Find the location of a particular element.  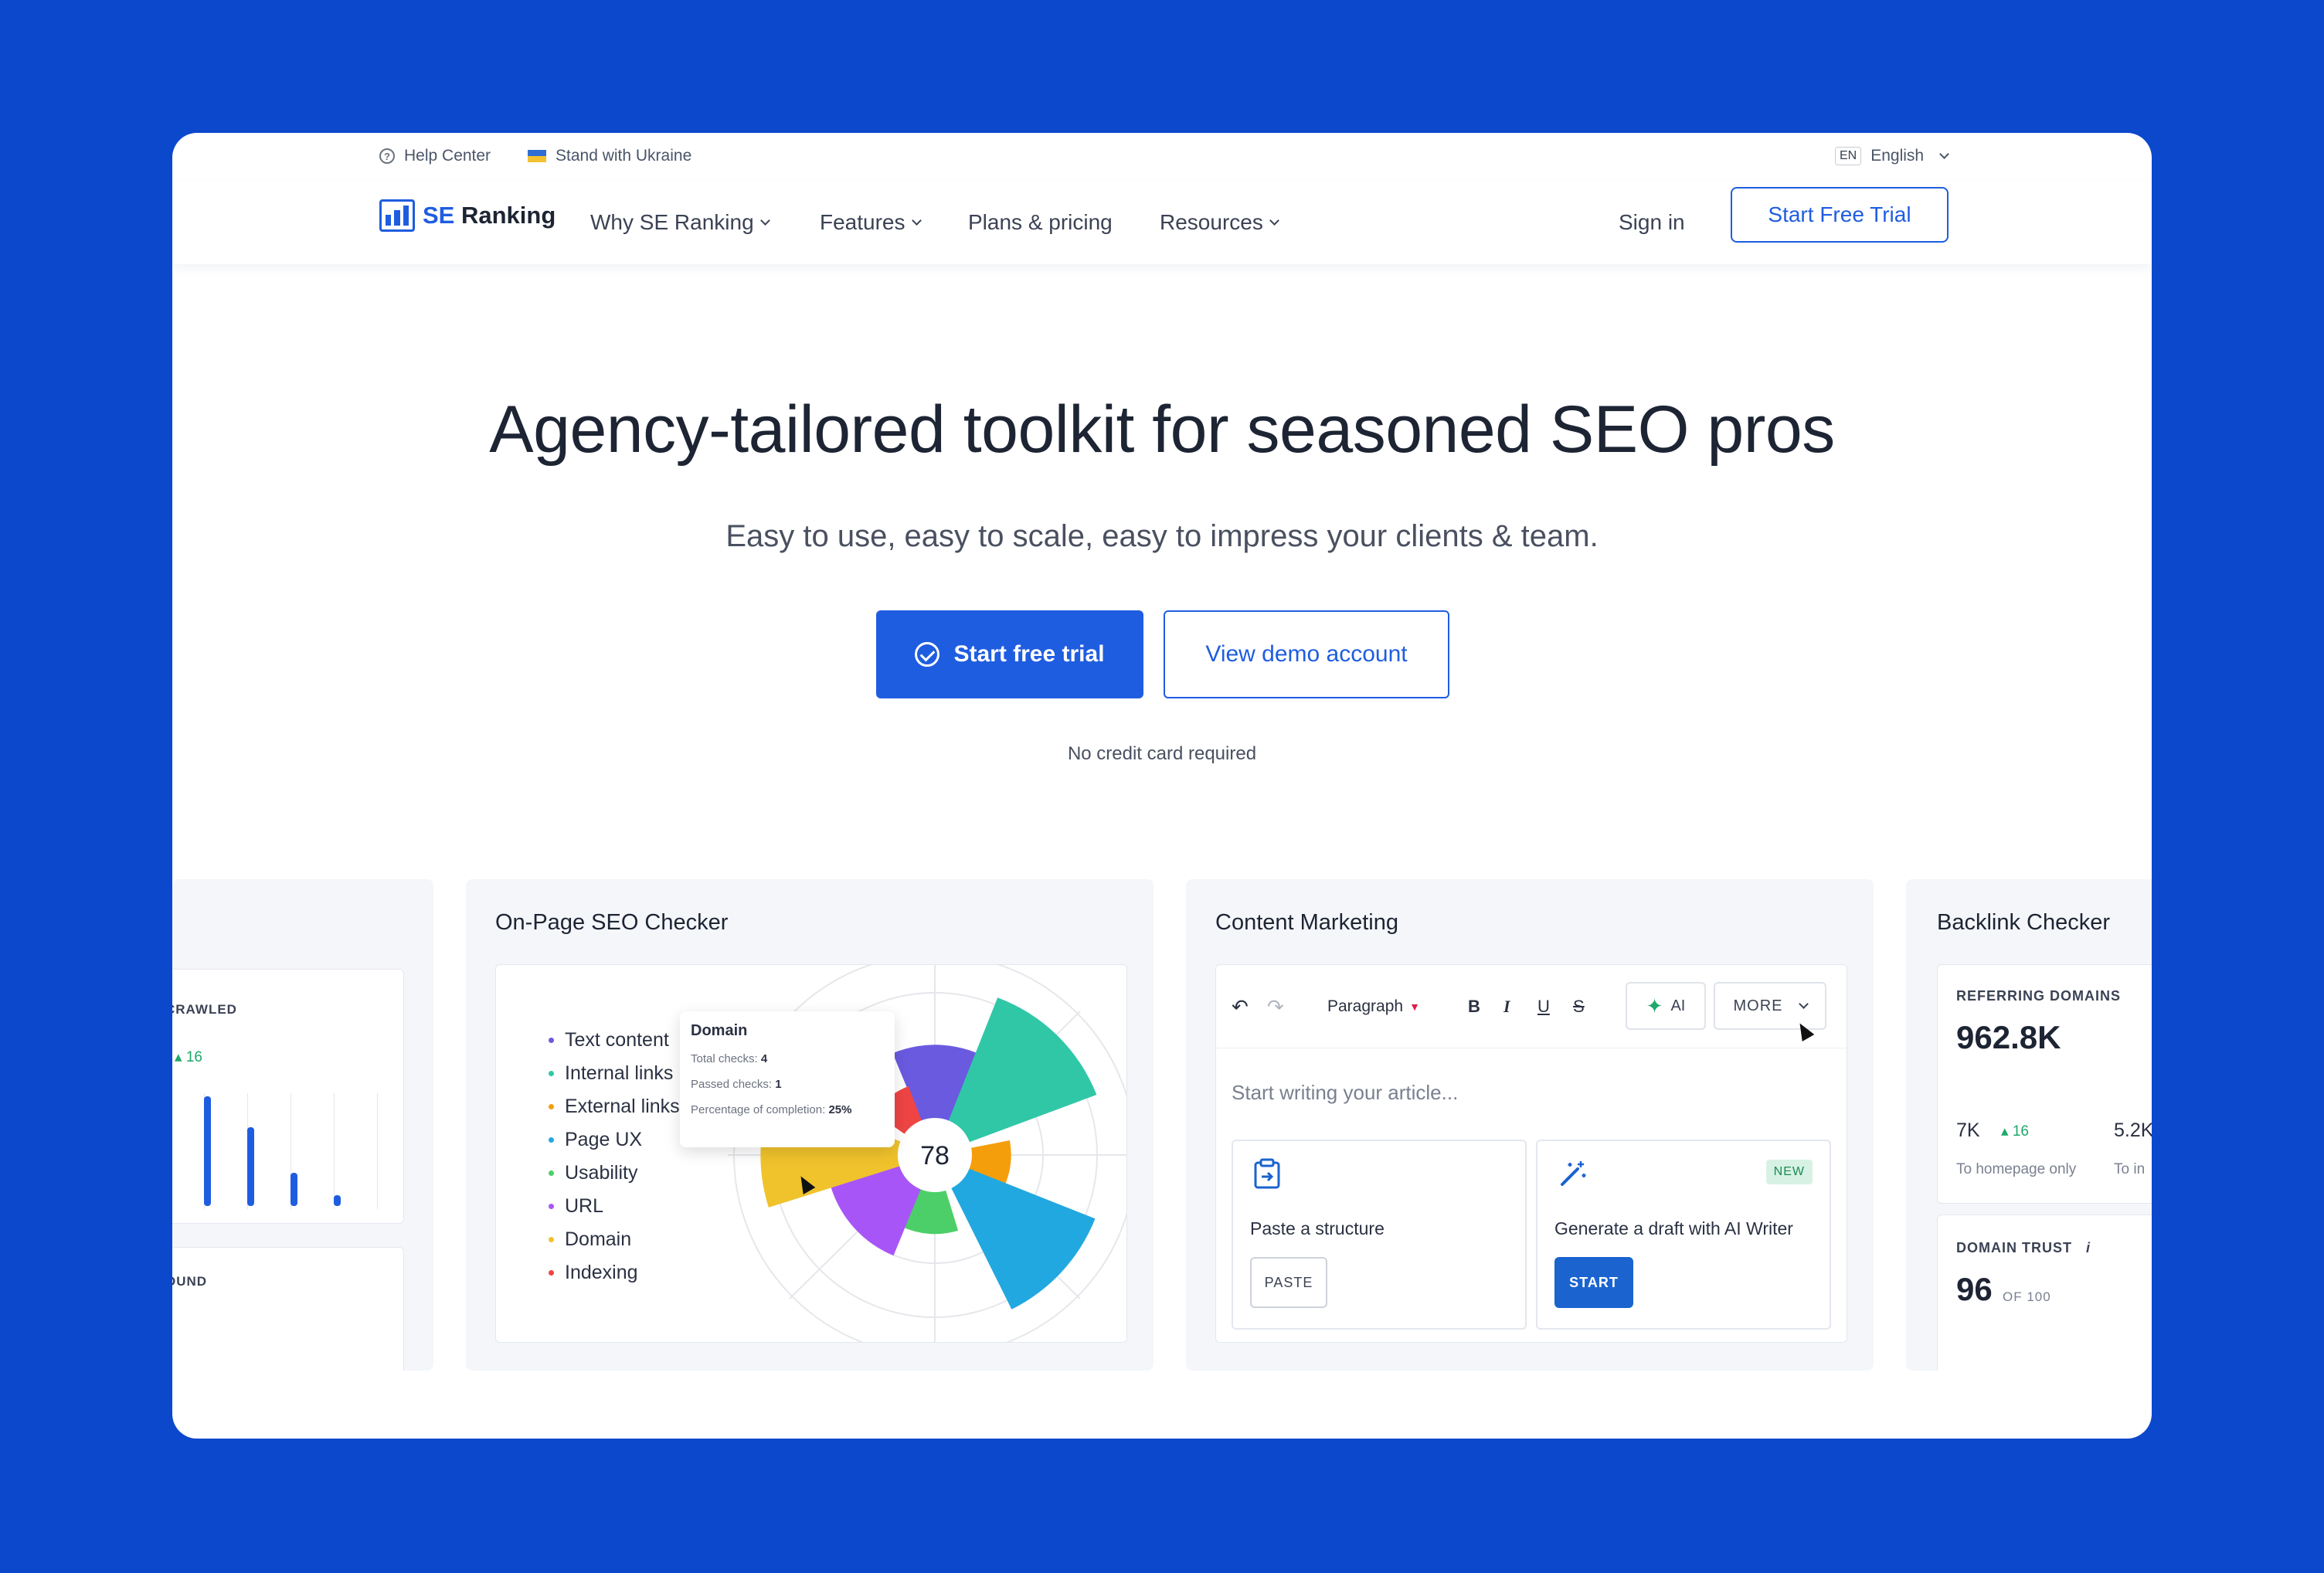

more-dropdown: MORE is located at coordinates (1770, 1006).